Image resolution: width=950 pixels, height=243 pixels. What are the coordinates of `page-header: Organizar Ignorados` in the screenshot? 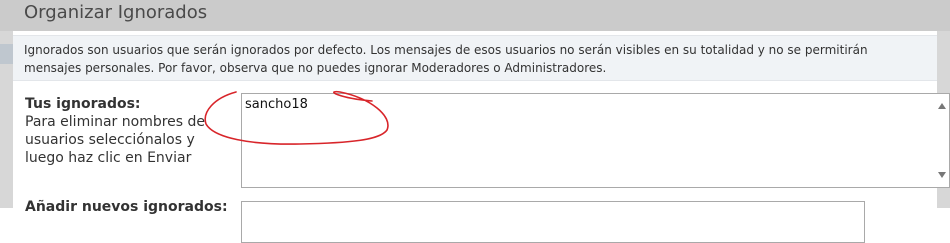 It's located at (475, 15).